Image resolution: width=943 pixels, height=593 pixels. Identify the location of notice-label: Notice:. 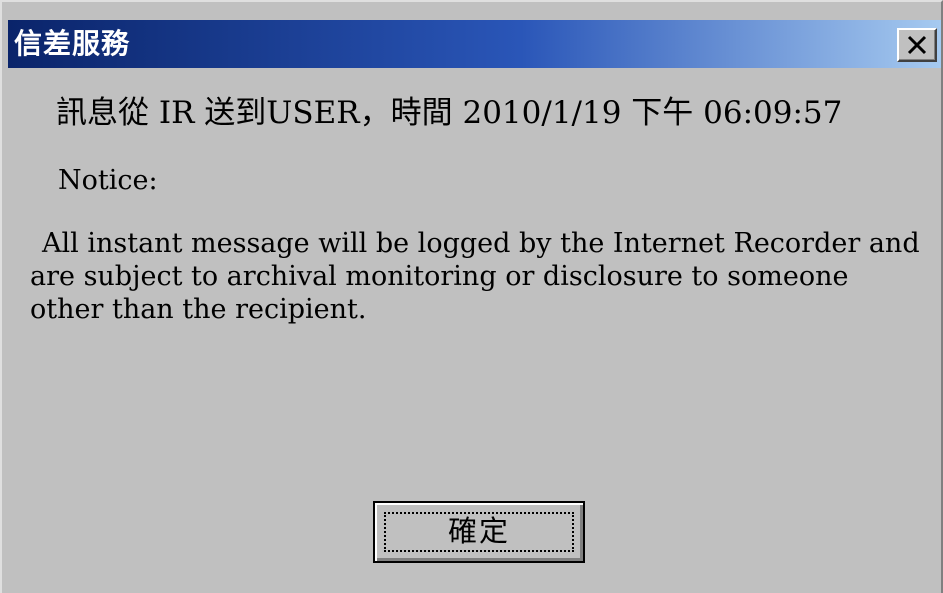
(108, 180).